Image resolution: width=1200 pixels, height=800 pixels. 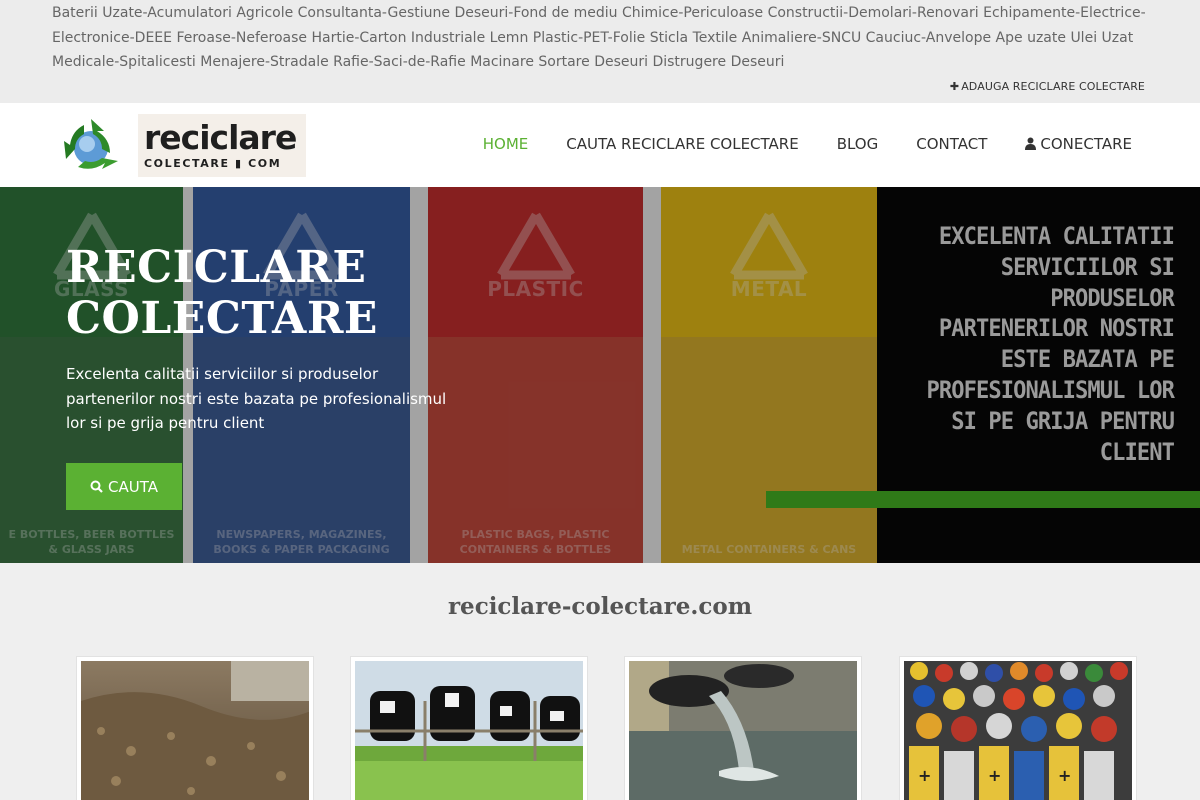 I want to click on compost-image, so click(x=195, y=730).